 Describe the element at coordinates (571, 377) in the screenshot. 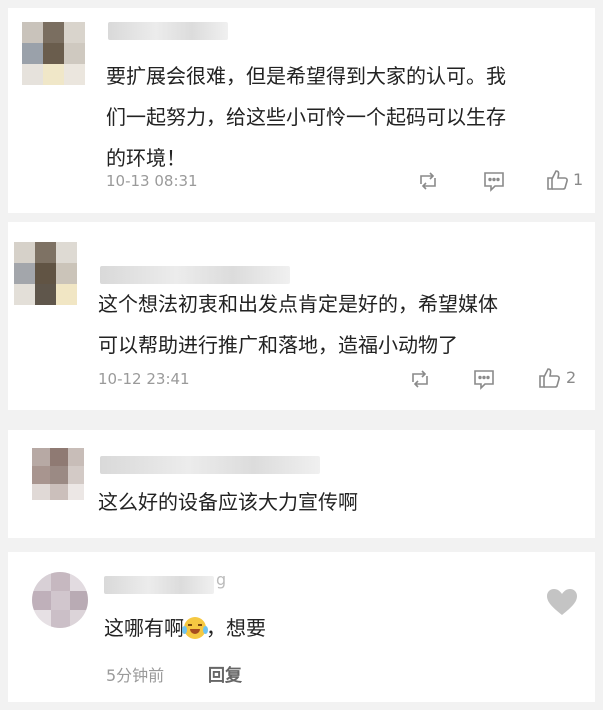

I see `like-count: 2` at that location.